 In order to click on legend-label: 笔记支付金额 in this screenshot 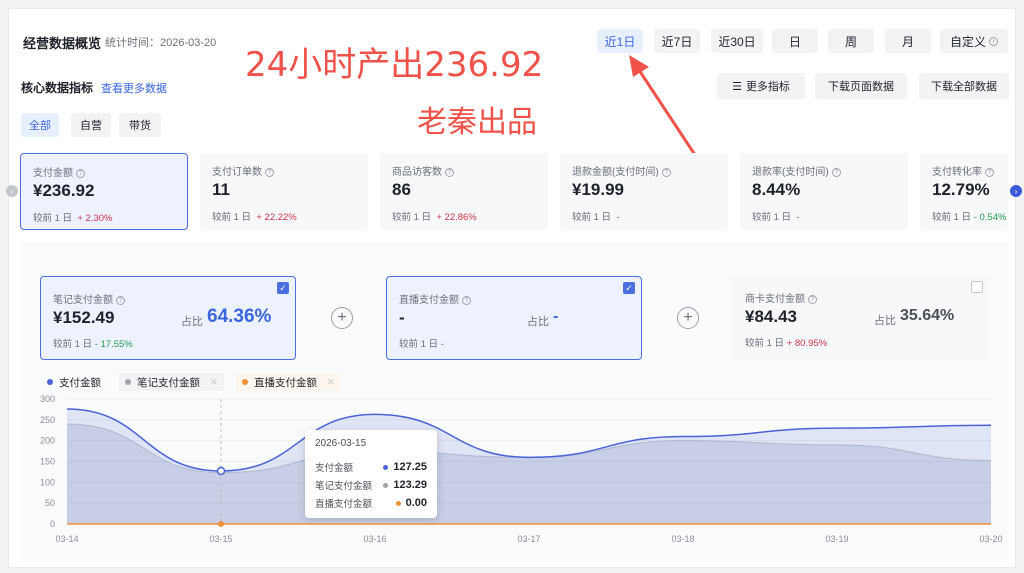, I will do `click(168, 382)`.